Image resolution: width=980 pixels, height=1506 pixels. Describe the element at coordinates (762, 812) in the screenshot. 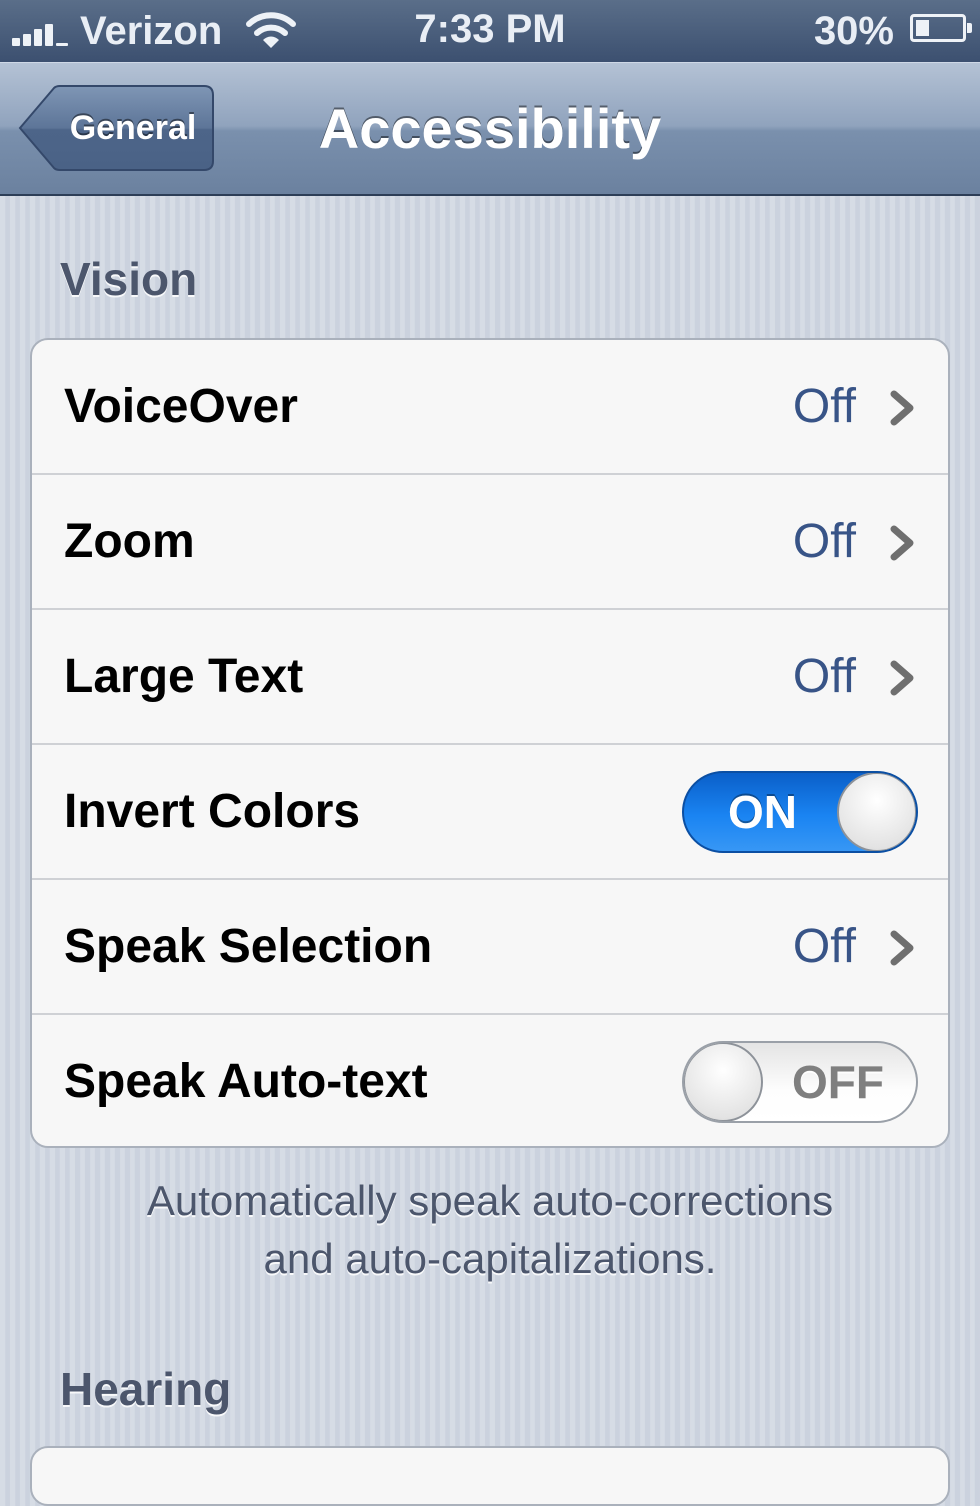

I see `switch-state-label: ON` at that location.